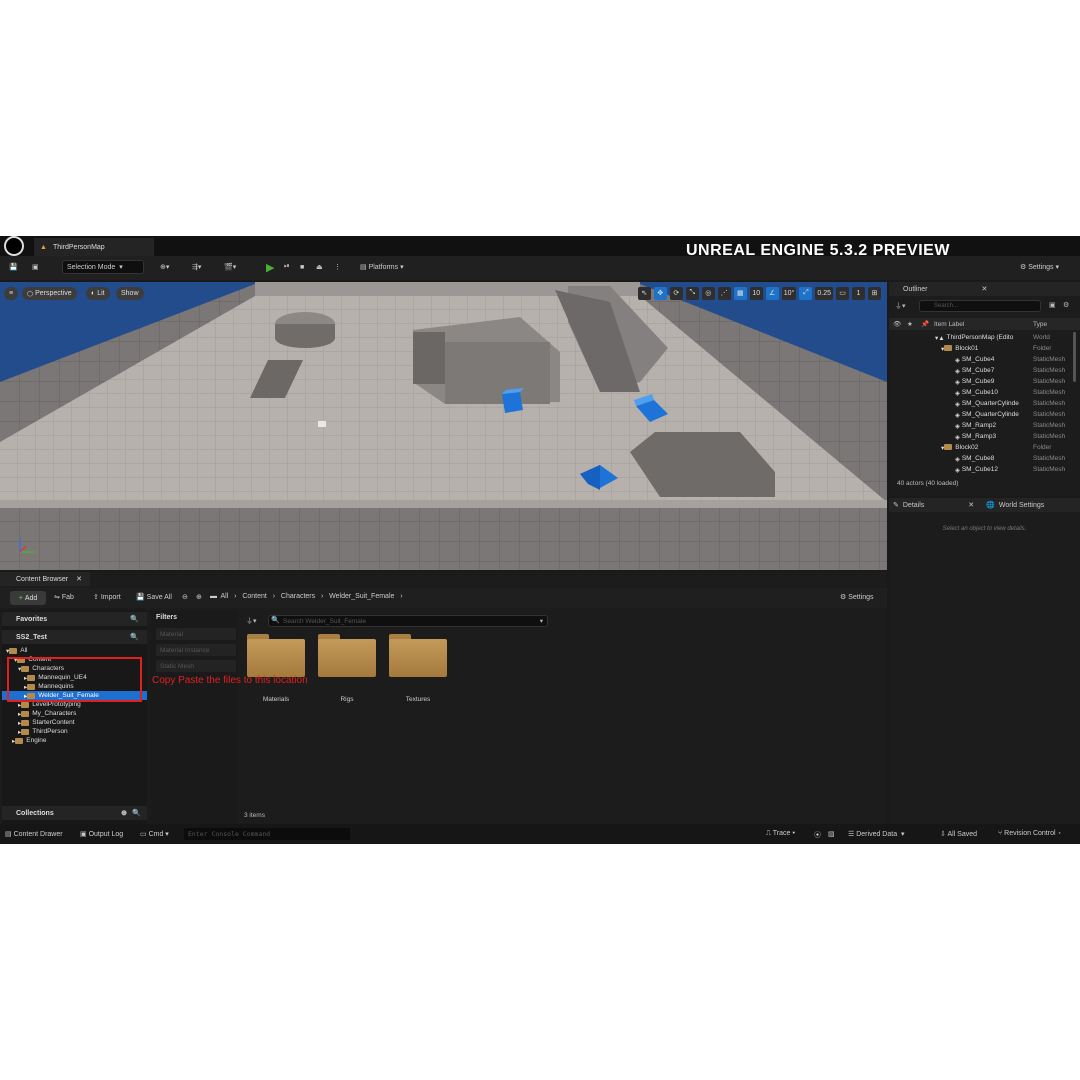  I want to click on cmd-dropdown: ▭ Cmd ▾, so click(154, 834).